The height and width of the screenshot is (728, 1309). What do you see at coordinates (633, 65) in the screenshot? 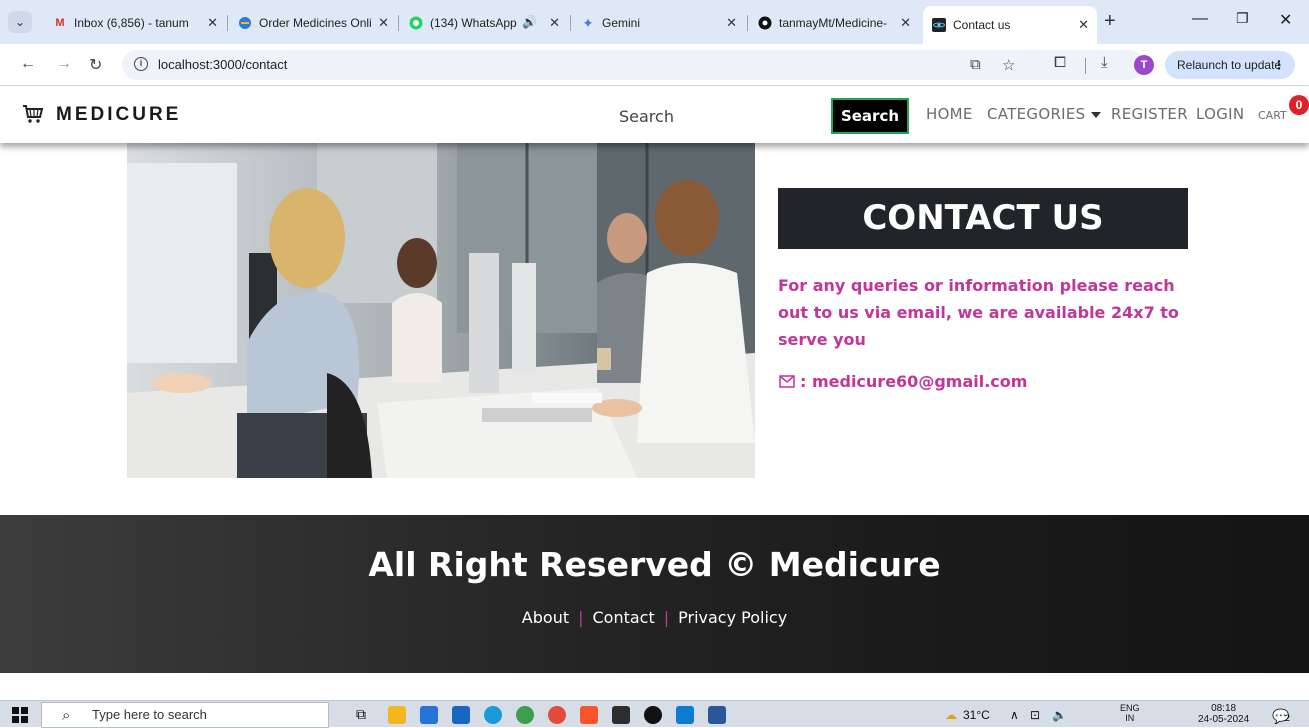
I see `address-bar: i localhost:3000/contact ⧉ ☆` at bounding box center [633, 65].